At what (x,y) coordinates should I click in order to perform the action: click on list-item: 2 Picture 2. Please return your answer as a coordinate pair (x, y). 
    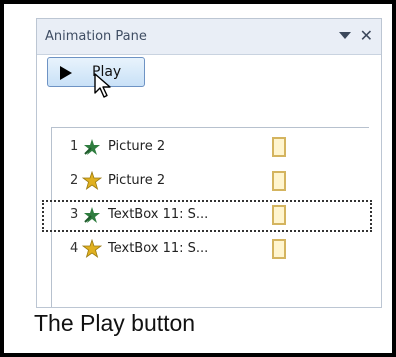
    Looking at the image, I should click on (211, 182).